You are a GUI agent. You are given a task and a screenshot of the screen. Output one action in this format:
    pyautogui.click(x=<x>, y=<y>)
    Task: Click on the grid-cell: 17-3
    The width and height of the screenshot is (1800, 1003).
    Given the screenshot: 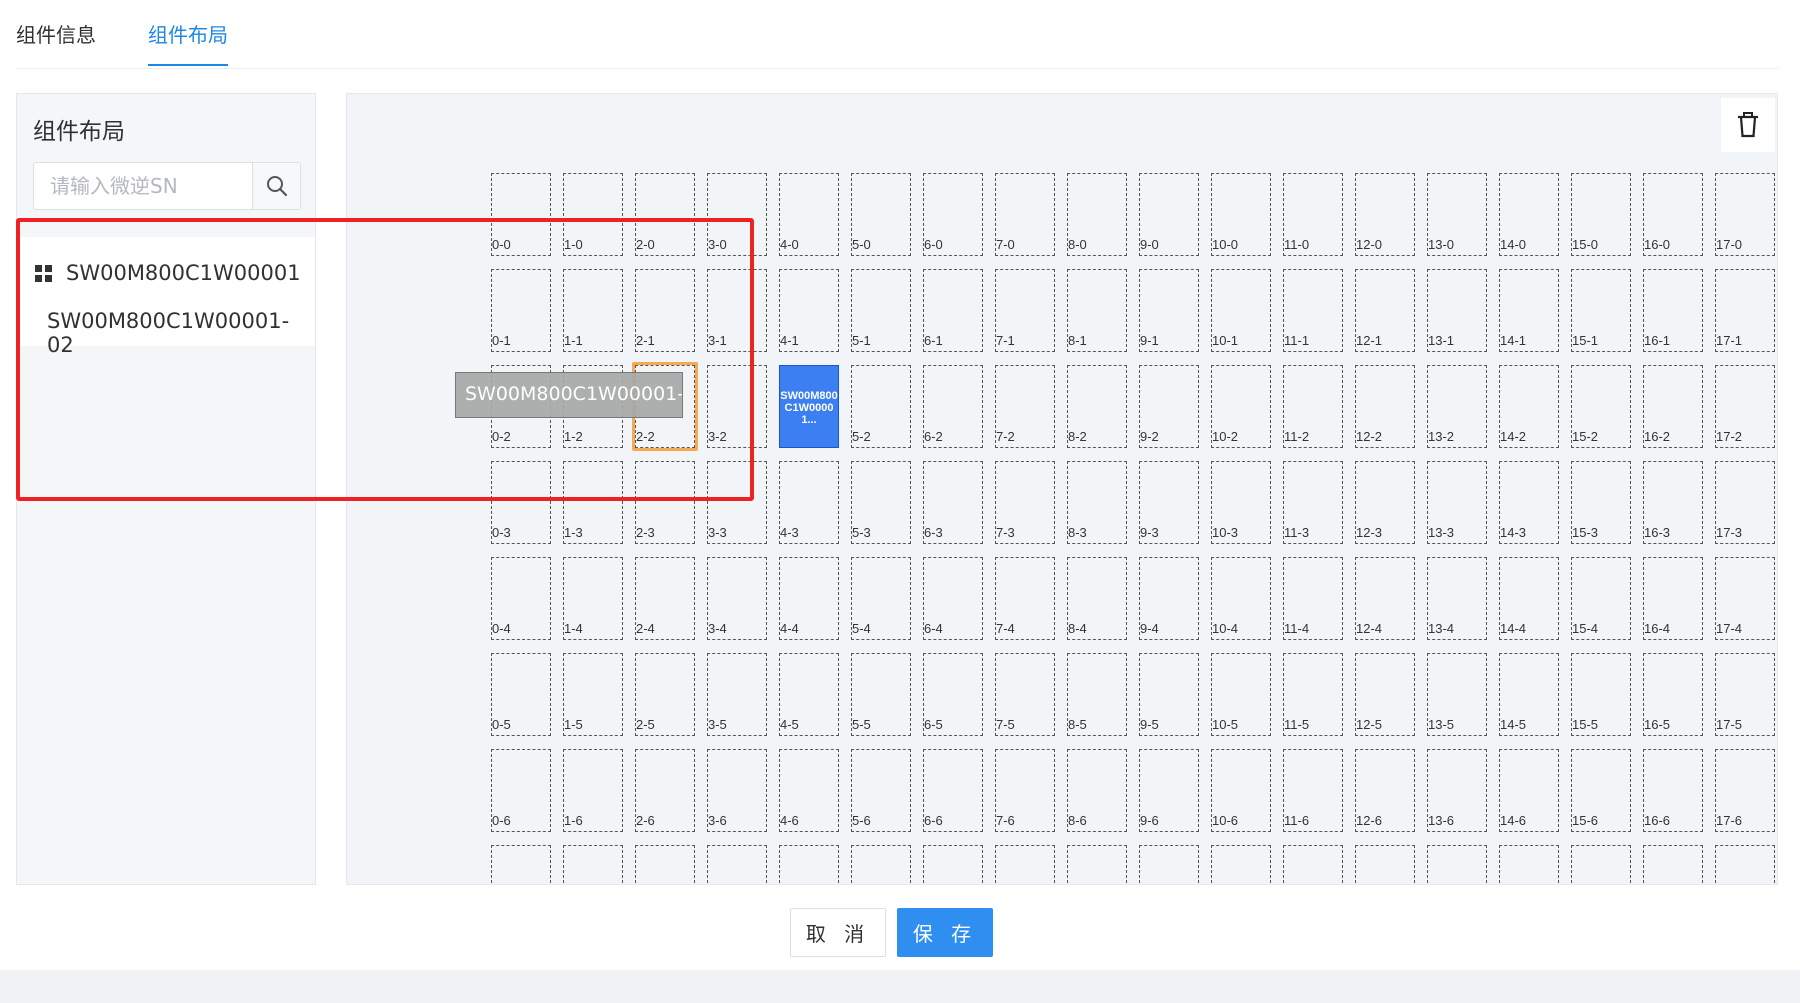 What is the action you would take?
    pyautogui.click(x=1745, y=502)
    